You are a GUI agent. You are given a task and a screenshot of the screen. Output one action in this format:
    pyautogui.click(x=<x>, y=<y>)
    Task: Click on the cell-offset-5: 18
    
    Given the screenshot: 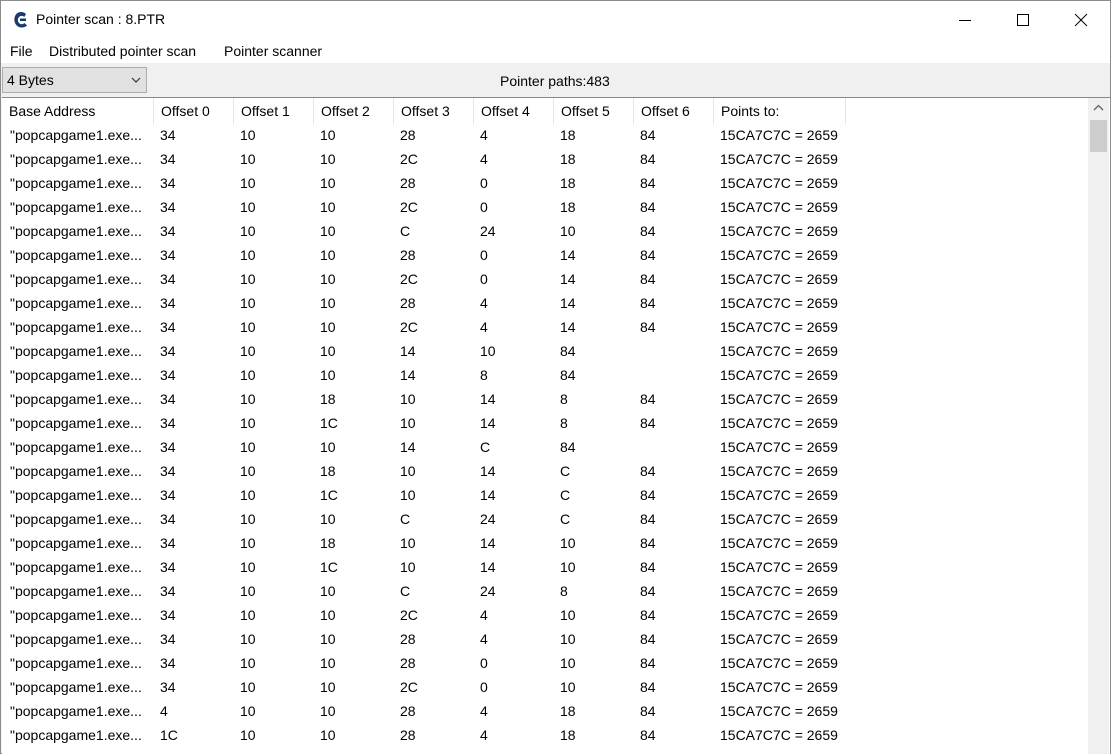 What is the action you would take?
    pyautogui.click(x=568, y=711)
    